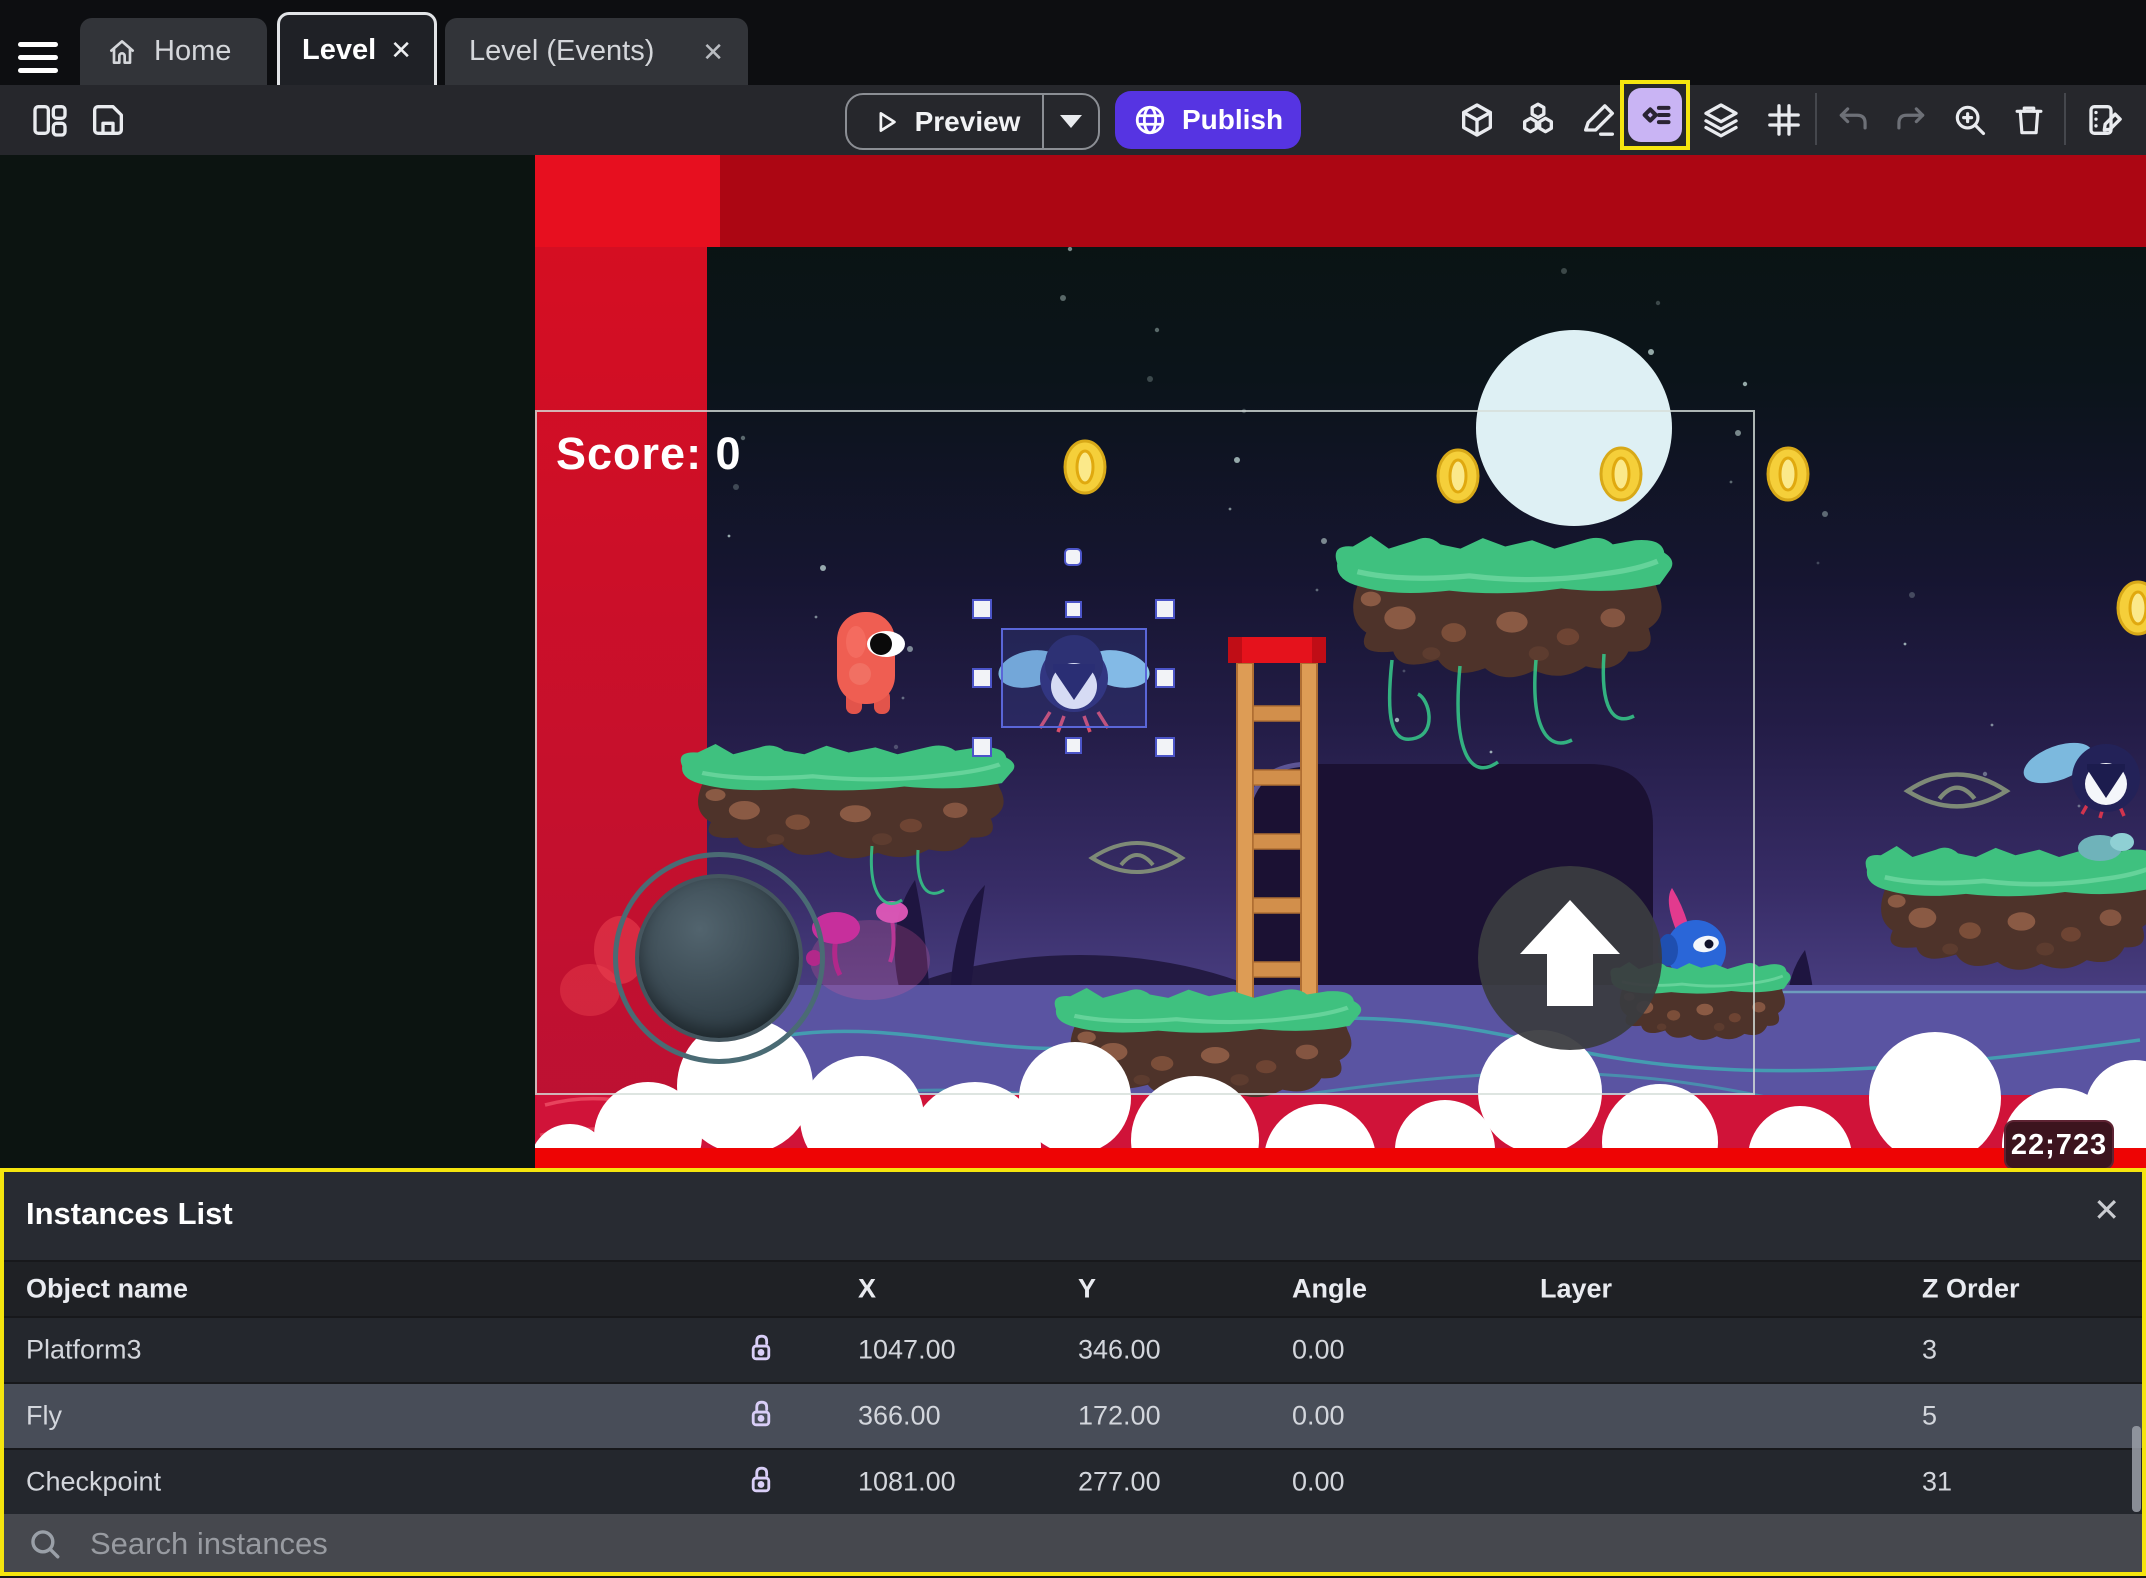  Describe the element at coordinates (2029, 120) in the screenshot. I see `delete-button` at that location.